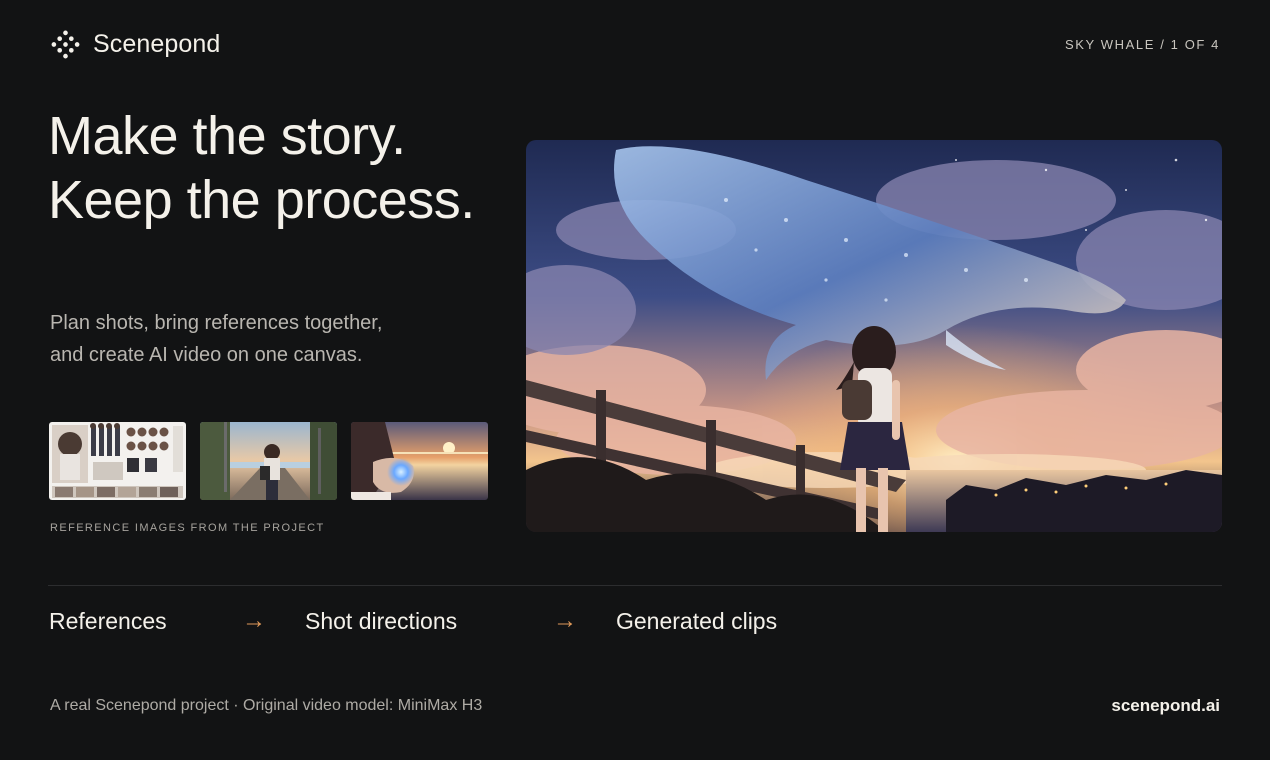  Describe the element at coordinates (261, 200) in the screenshot. I see `headline-line-2: Keep the process.` at that location.